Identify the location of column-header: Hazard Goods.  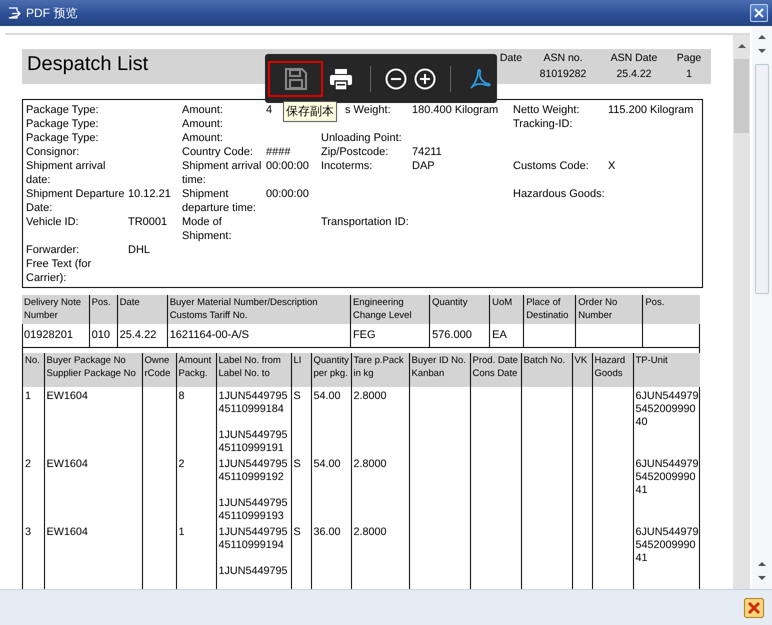
(612, 370).